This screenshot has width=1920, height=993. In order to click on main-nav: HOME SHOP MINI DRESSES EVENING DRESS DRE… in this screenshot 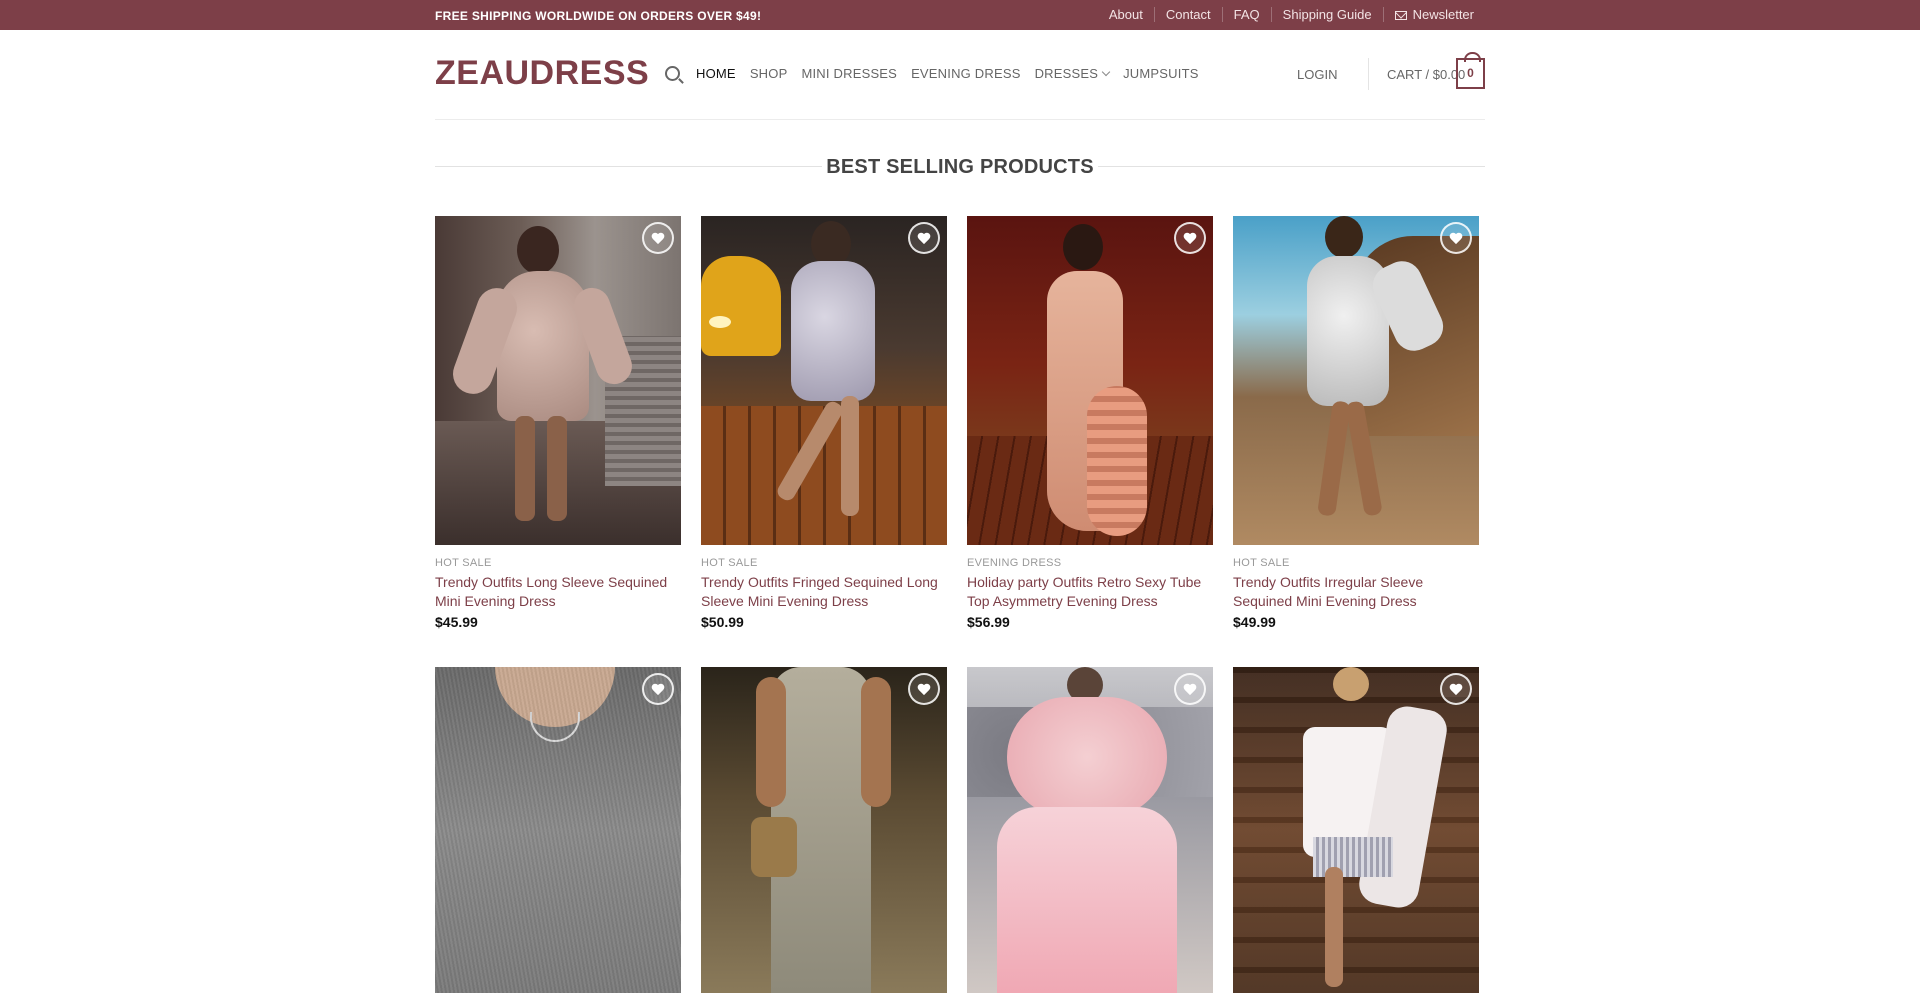, I will do `click(939, 73)`.